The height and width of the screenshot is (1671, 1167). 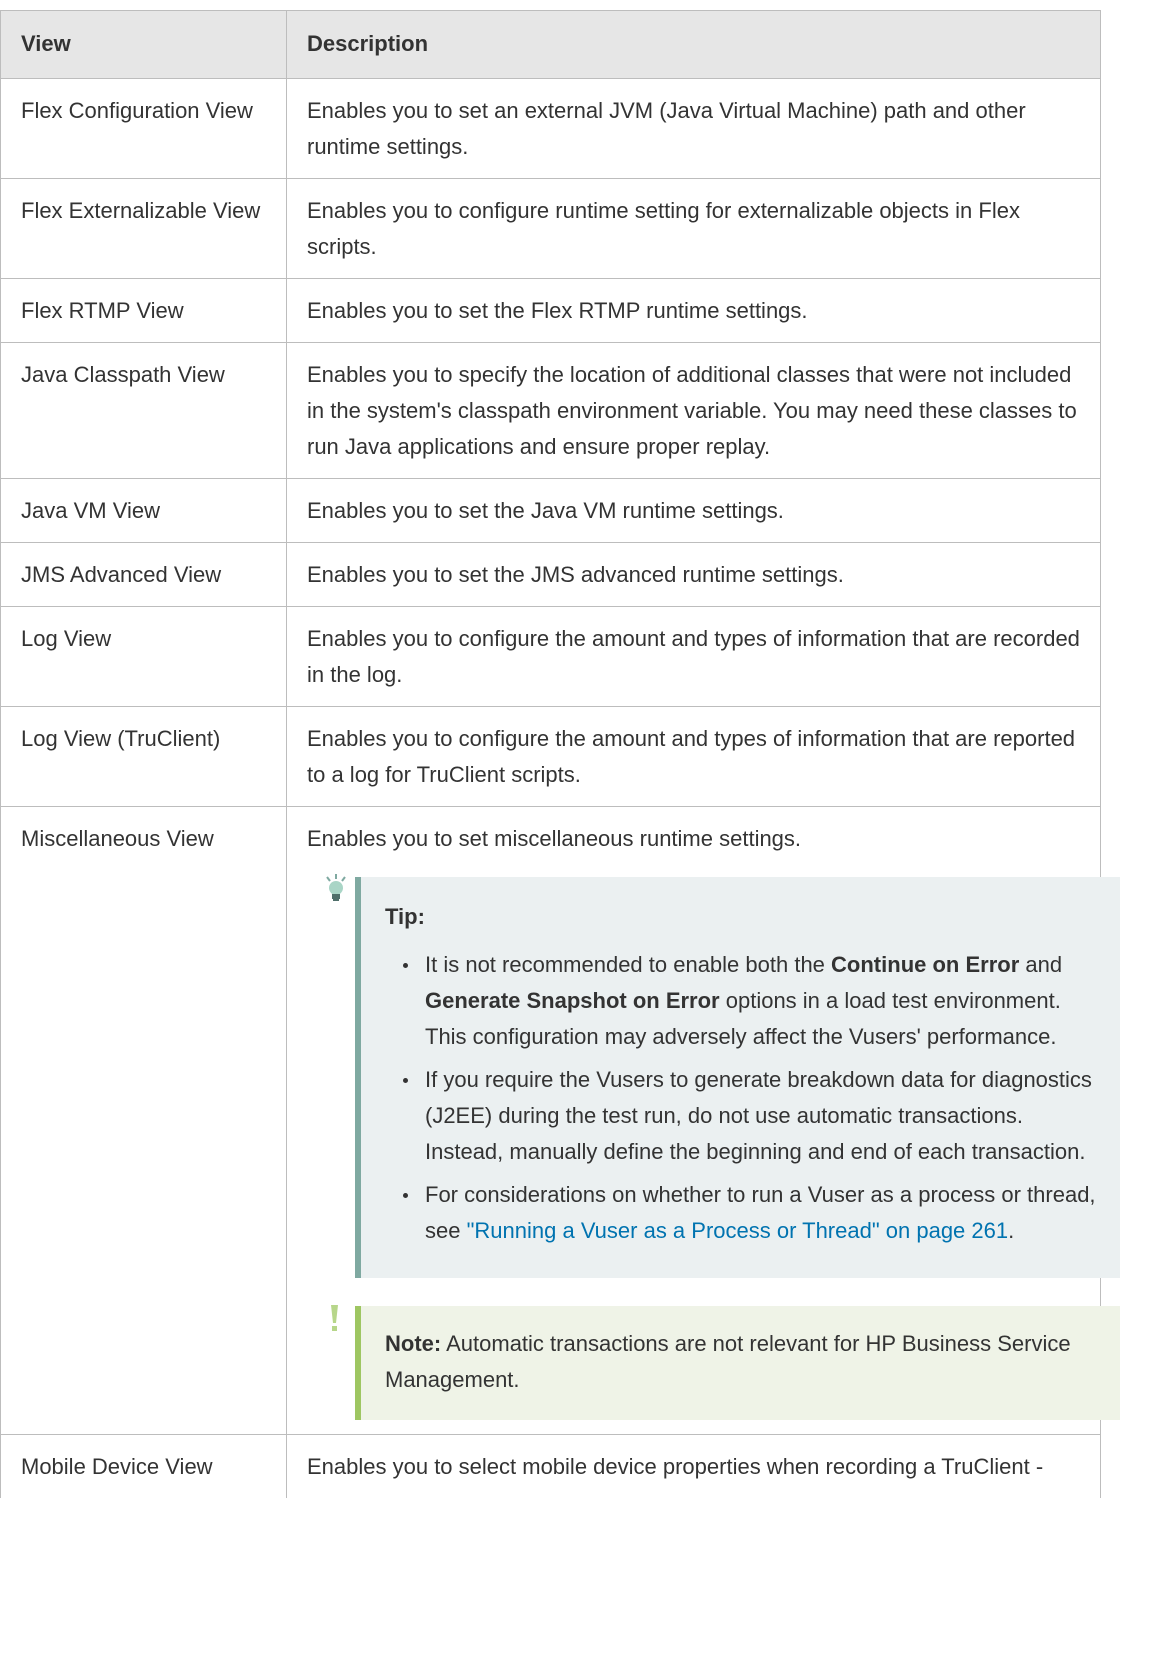 I want to click on view-cell: Flex Configuration View, so click(x=143, y=128).